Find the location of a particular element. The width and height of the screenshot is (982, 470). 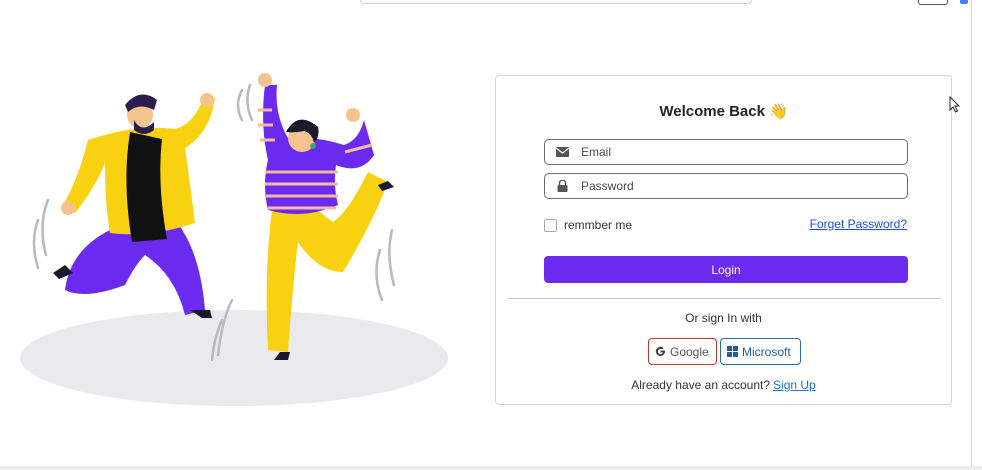

login-title: Welcome Back 👋 is located at coordinates (723, 111).